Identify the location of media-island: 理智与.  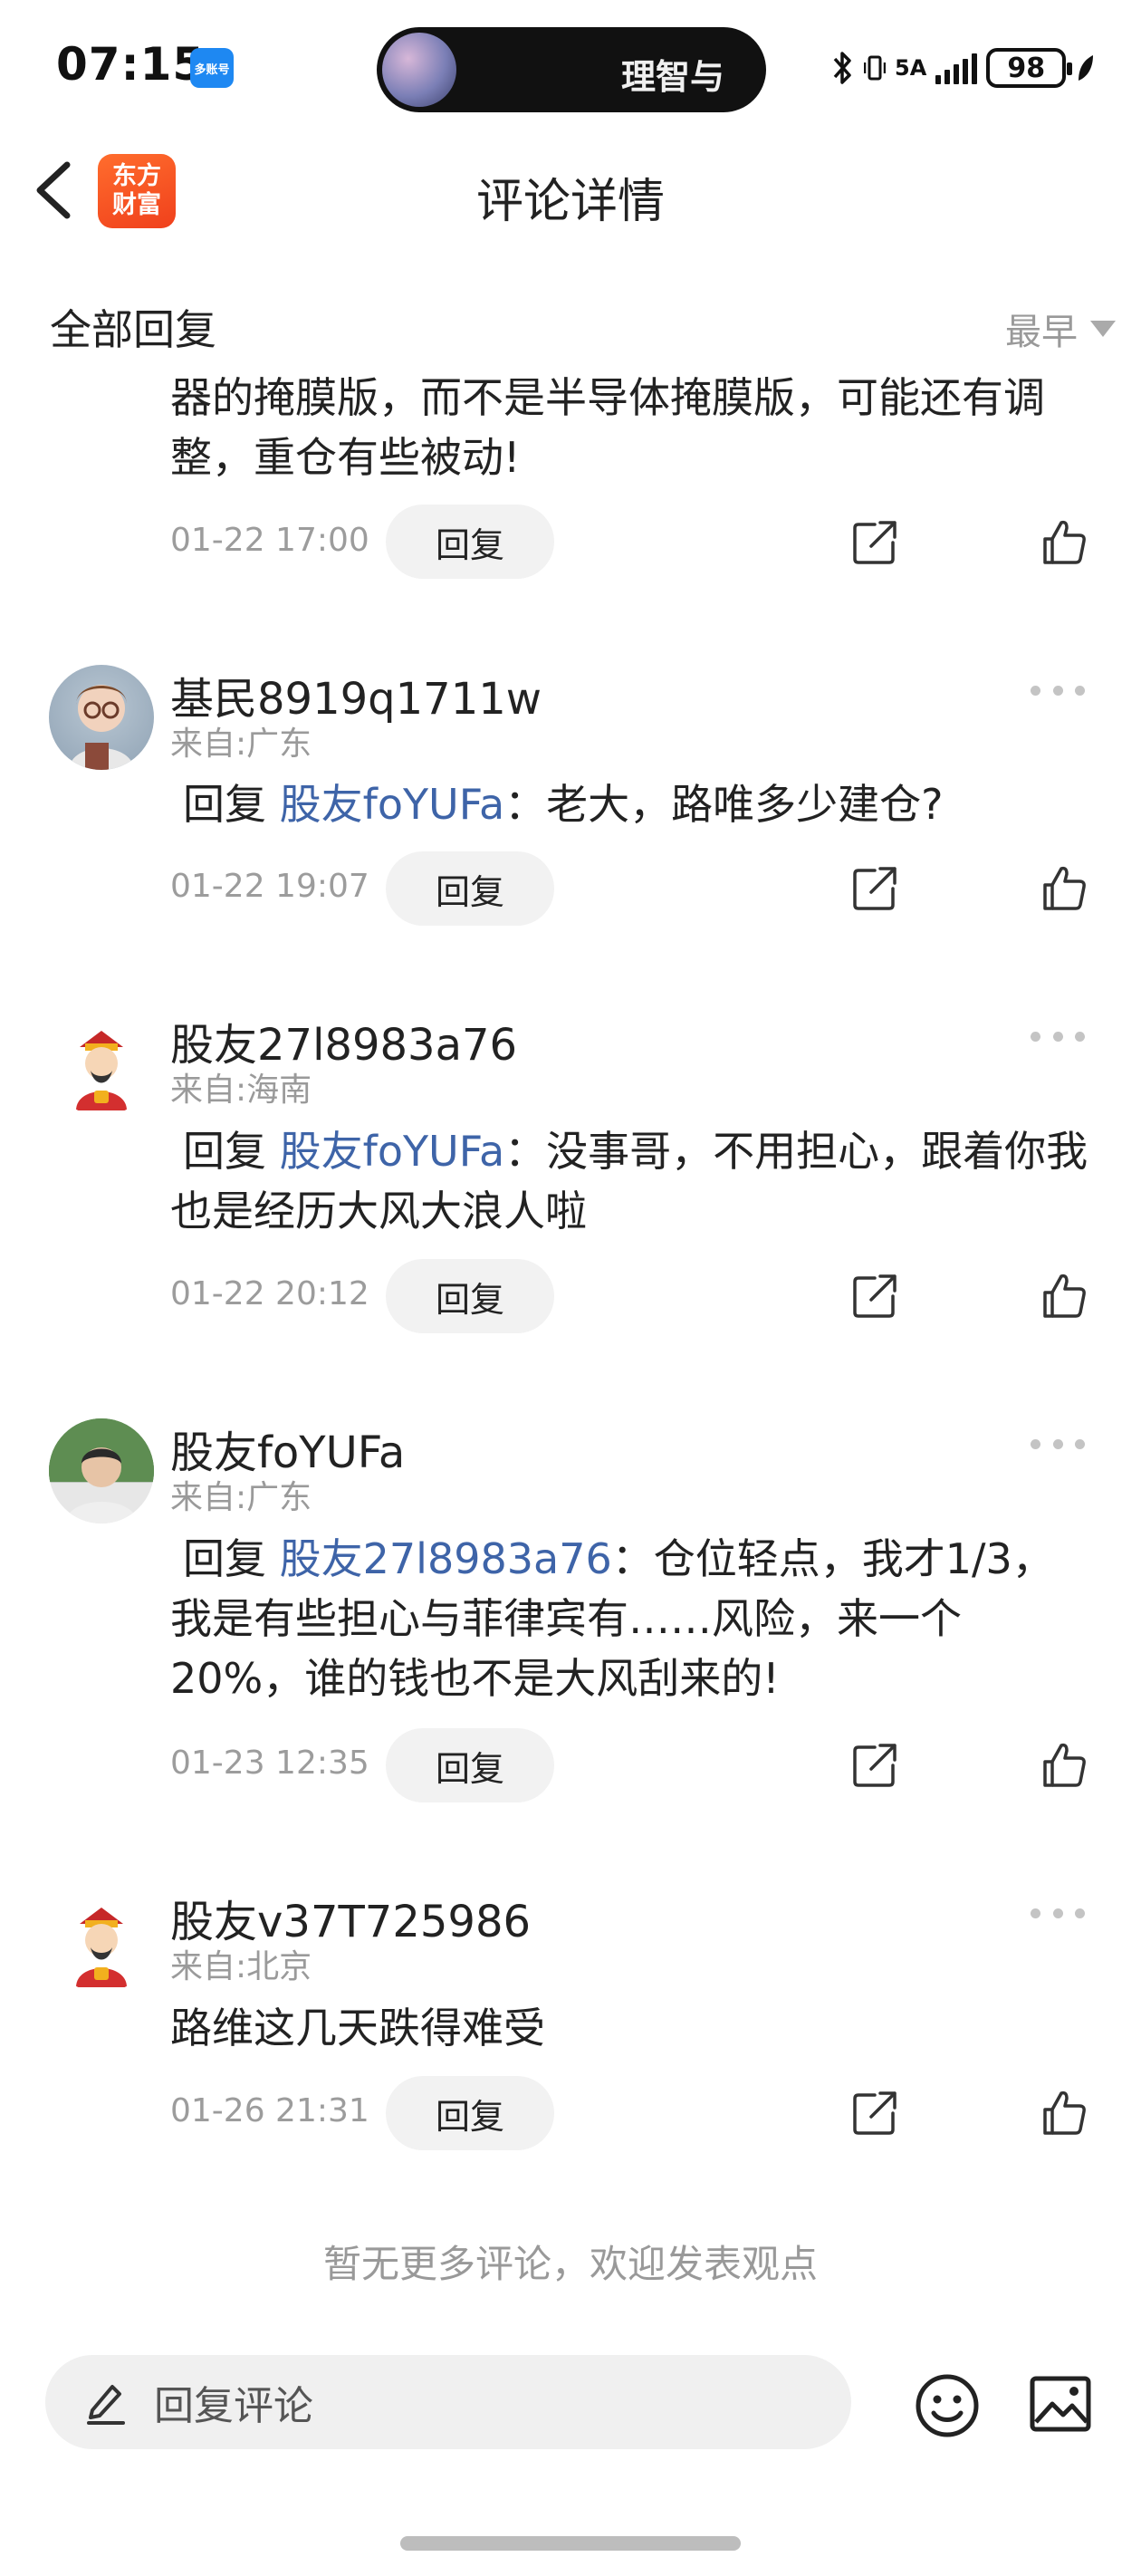
(571, 69).